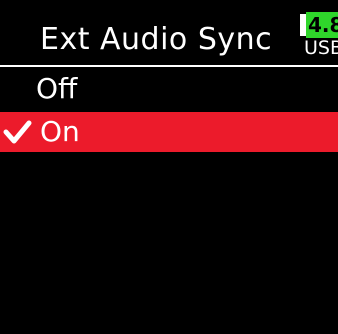 The height and width of the screenshot is (334, 338). I want to click on battery-voltage: 4.8, so click(322, 25).